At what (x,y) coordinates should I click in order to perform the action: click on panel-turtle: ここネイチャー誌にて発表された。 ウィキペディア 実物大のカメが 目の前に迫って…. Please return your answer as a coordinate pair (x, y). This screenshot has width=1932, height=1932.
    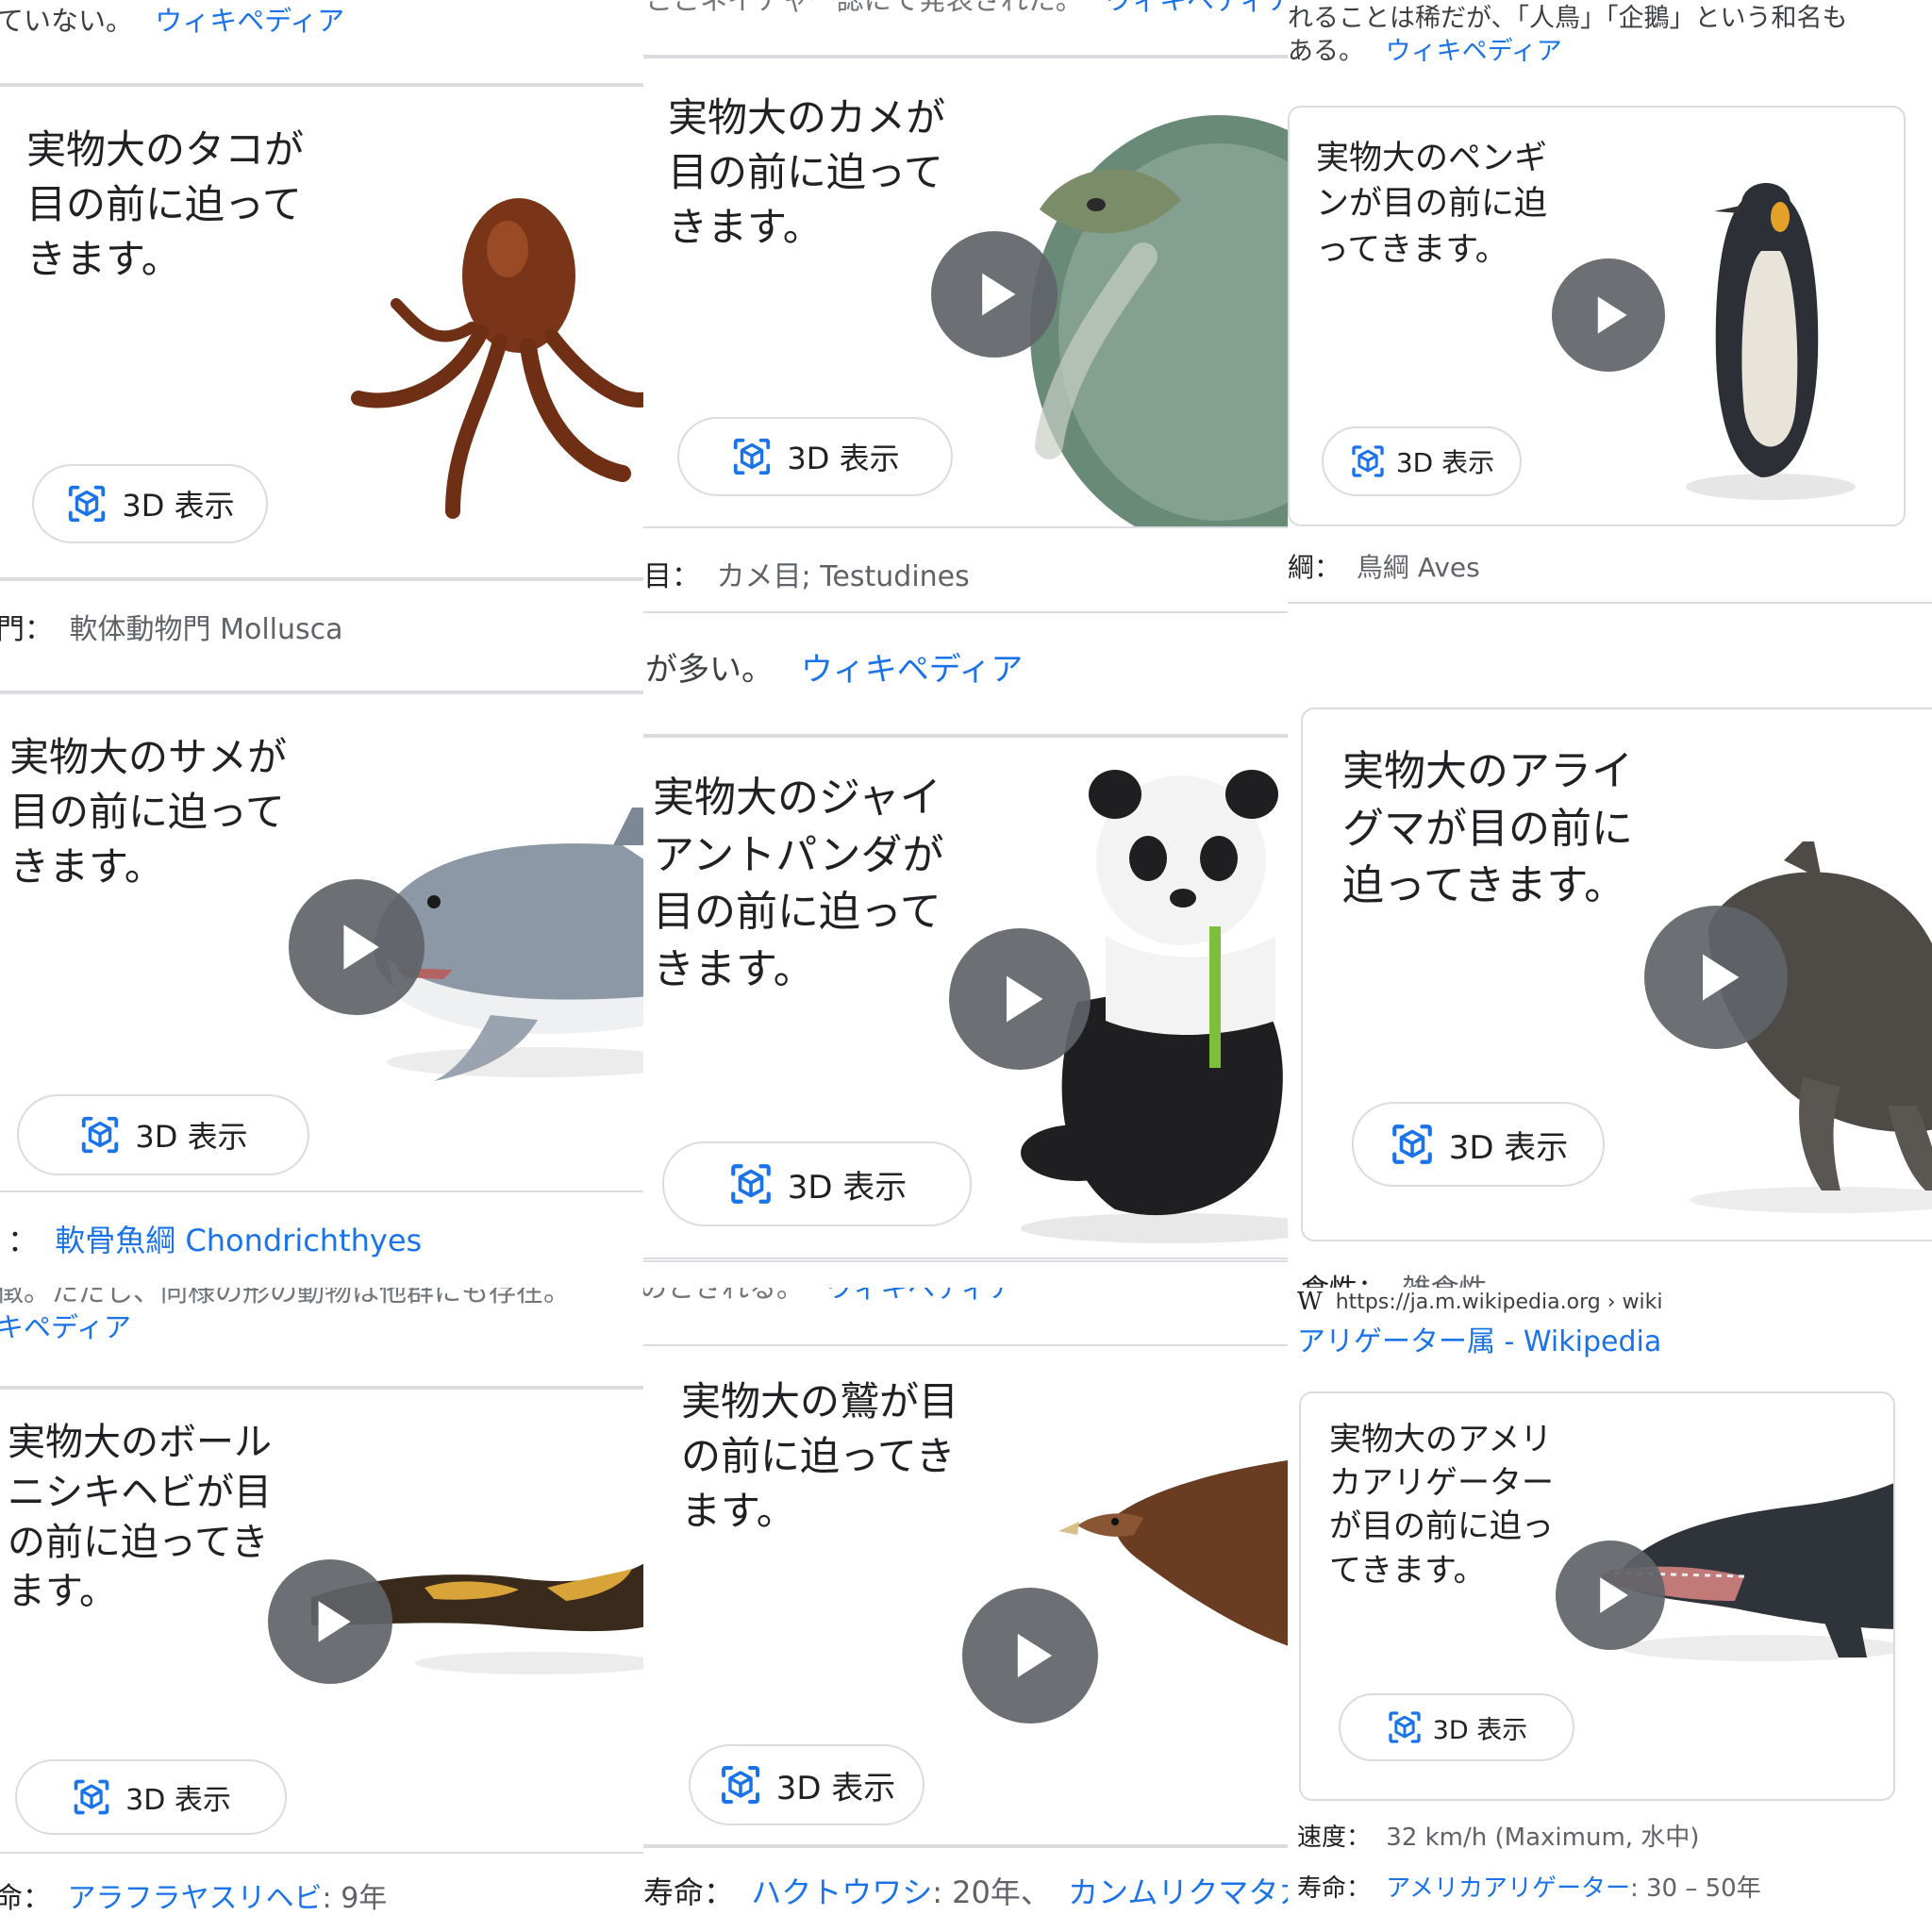
    Looking at the image, I should click on (965, 321).